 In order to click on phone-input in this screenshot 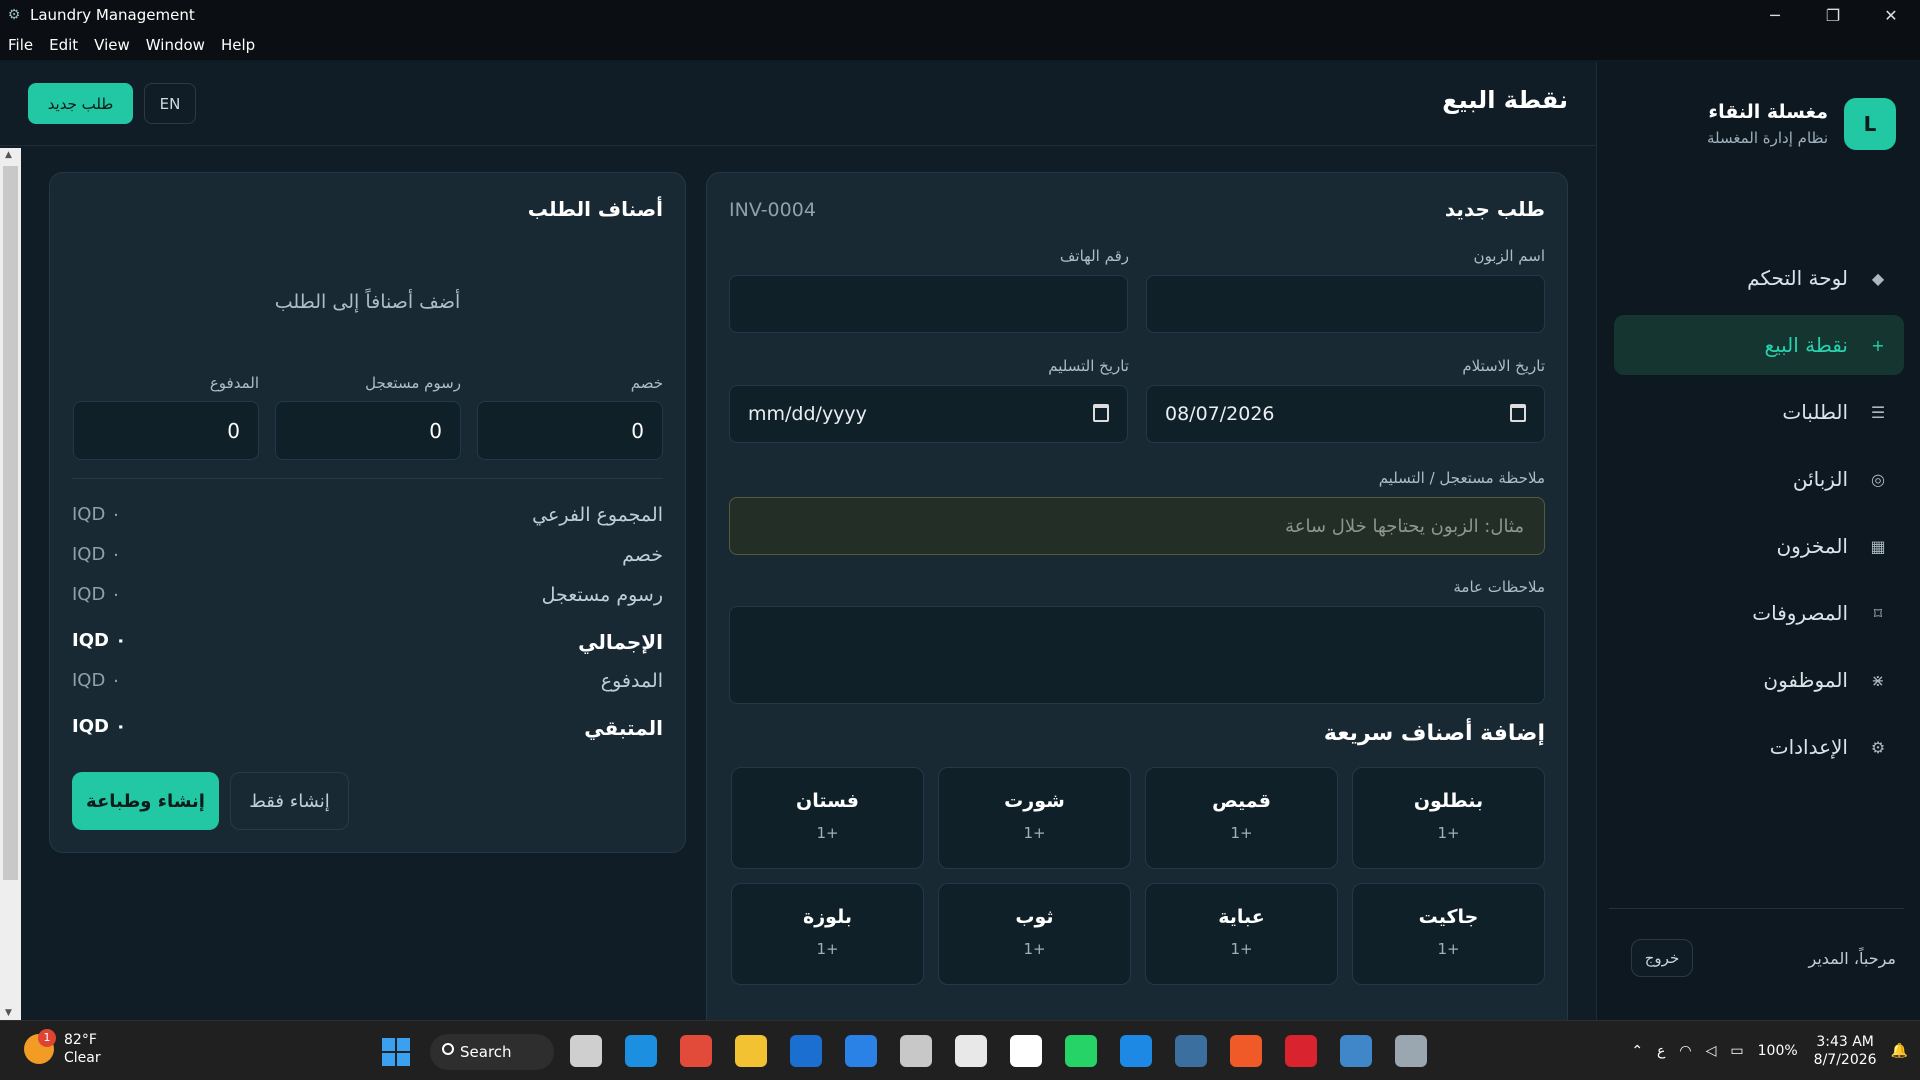, I will do `click(928, 304)`.